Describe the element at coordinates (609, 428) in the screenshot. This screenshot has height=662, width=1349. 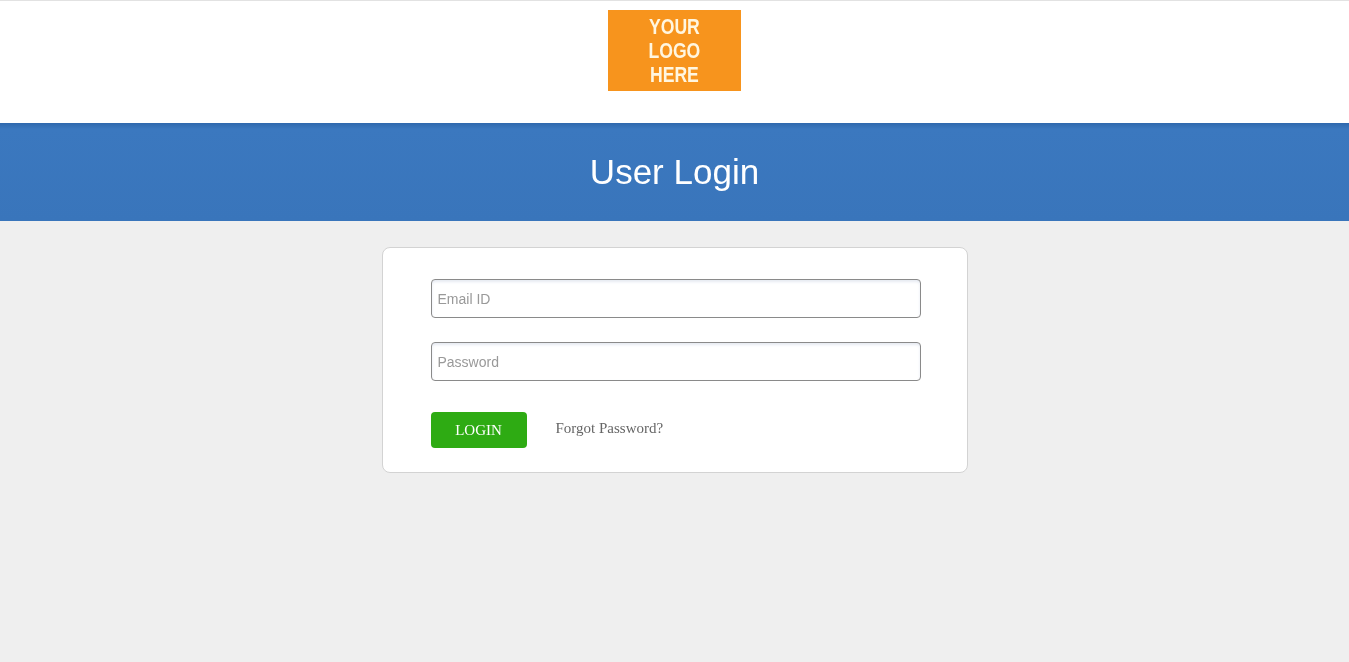
I see `forgot-password-link: Forgot Password?` at that location.